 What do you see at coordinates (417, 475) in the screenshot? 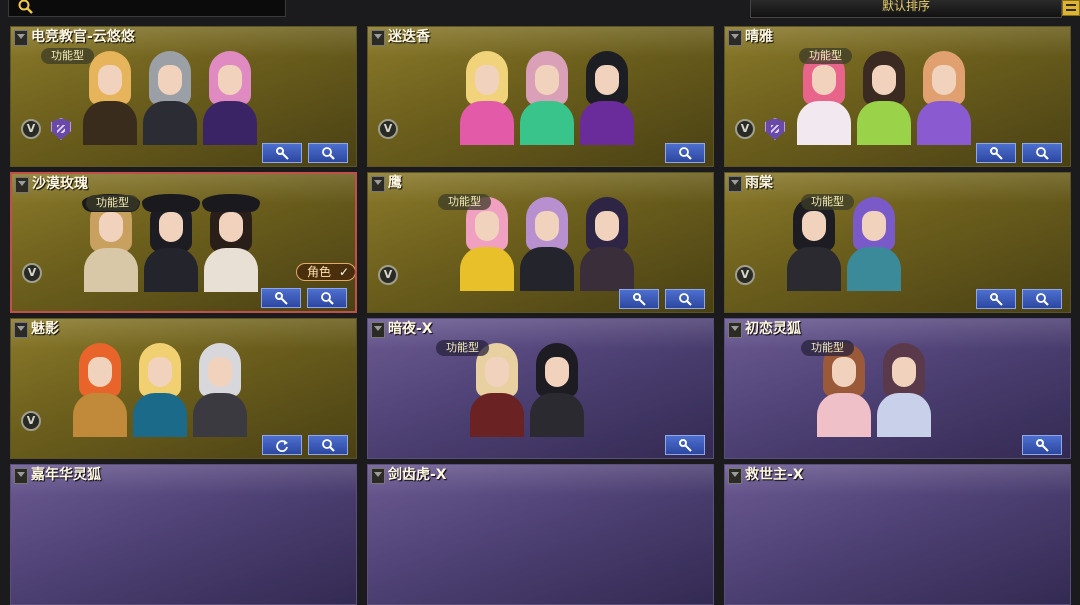
I see `card-name: 剑齿虎-X` at bounding box center [417, 475].